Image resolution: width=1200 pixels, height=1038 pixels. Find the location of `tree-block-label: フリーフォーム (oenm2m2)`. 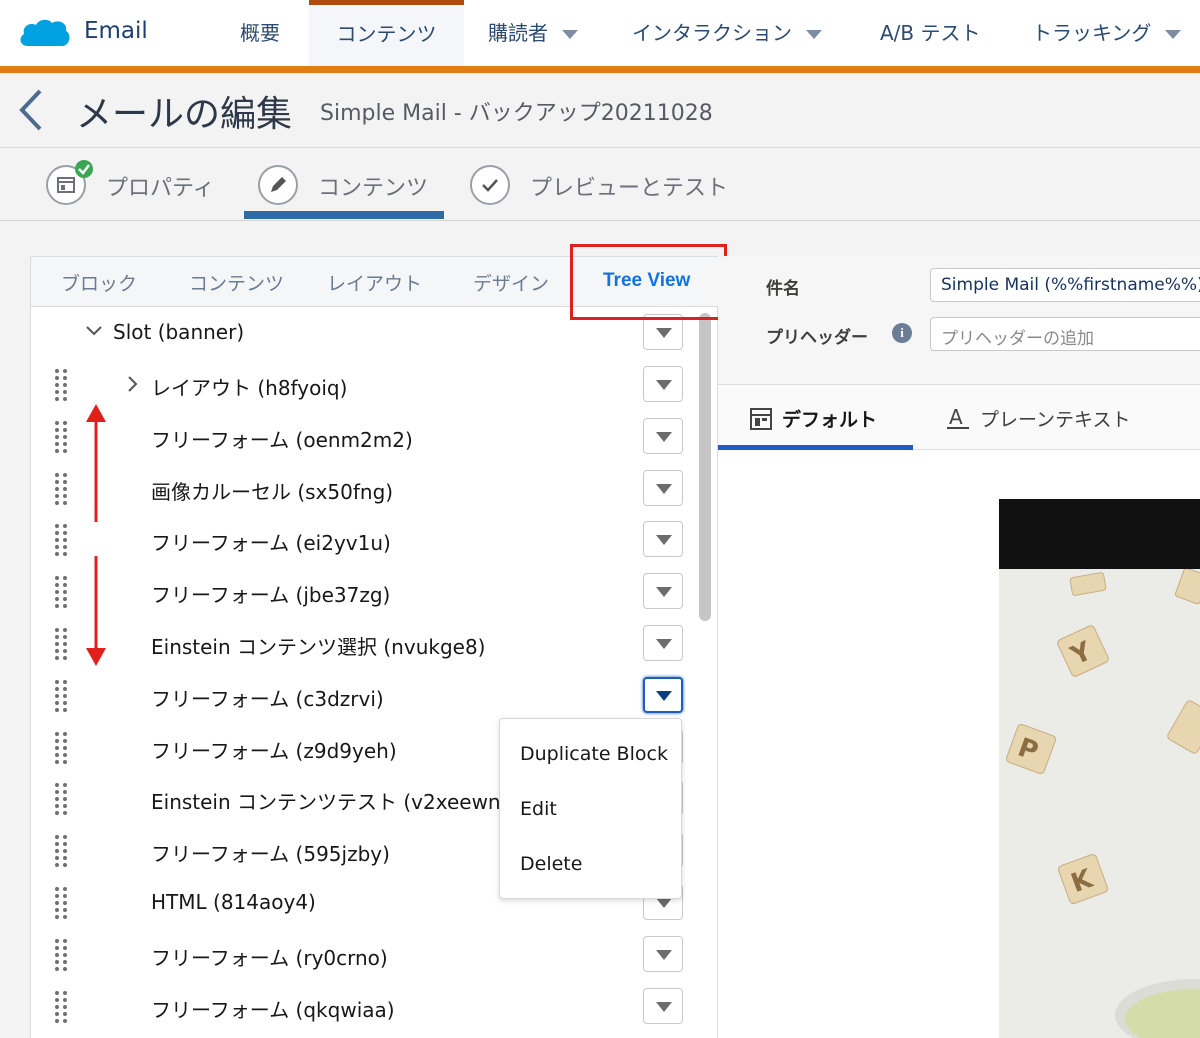

tree-block-label: フリーフォーム (oenm2m2) is located at coordinates (282, 439).